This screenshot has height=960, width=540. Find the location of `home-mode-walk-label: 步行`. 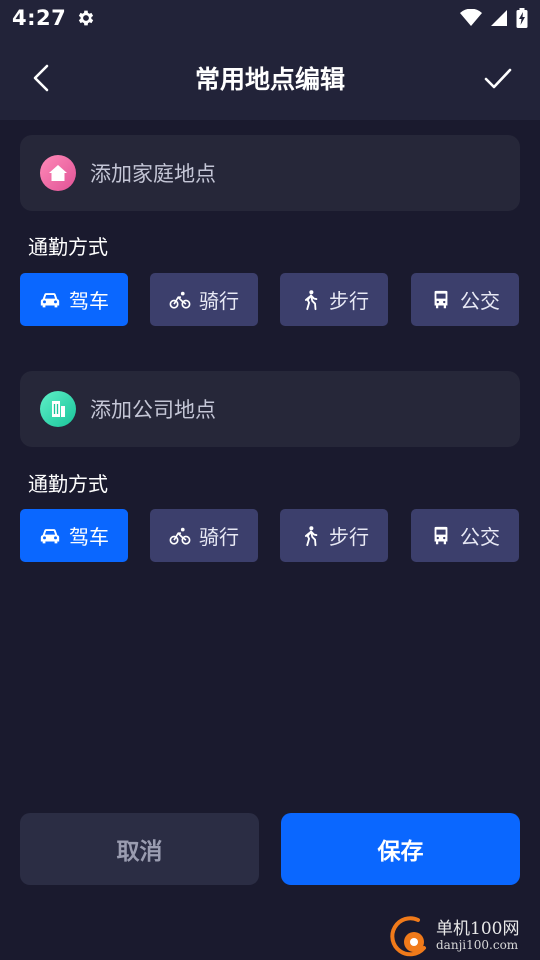

home-mode-walk-label: 步行 is located at coordinates (349, 301).